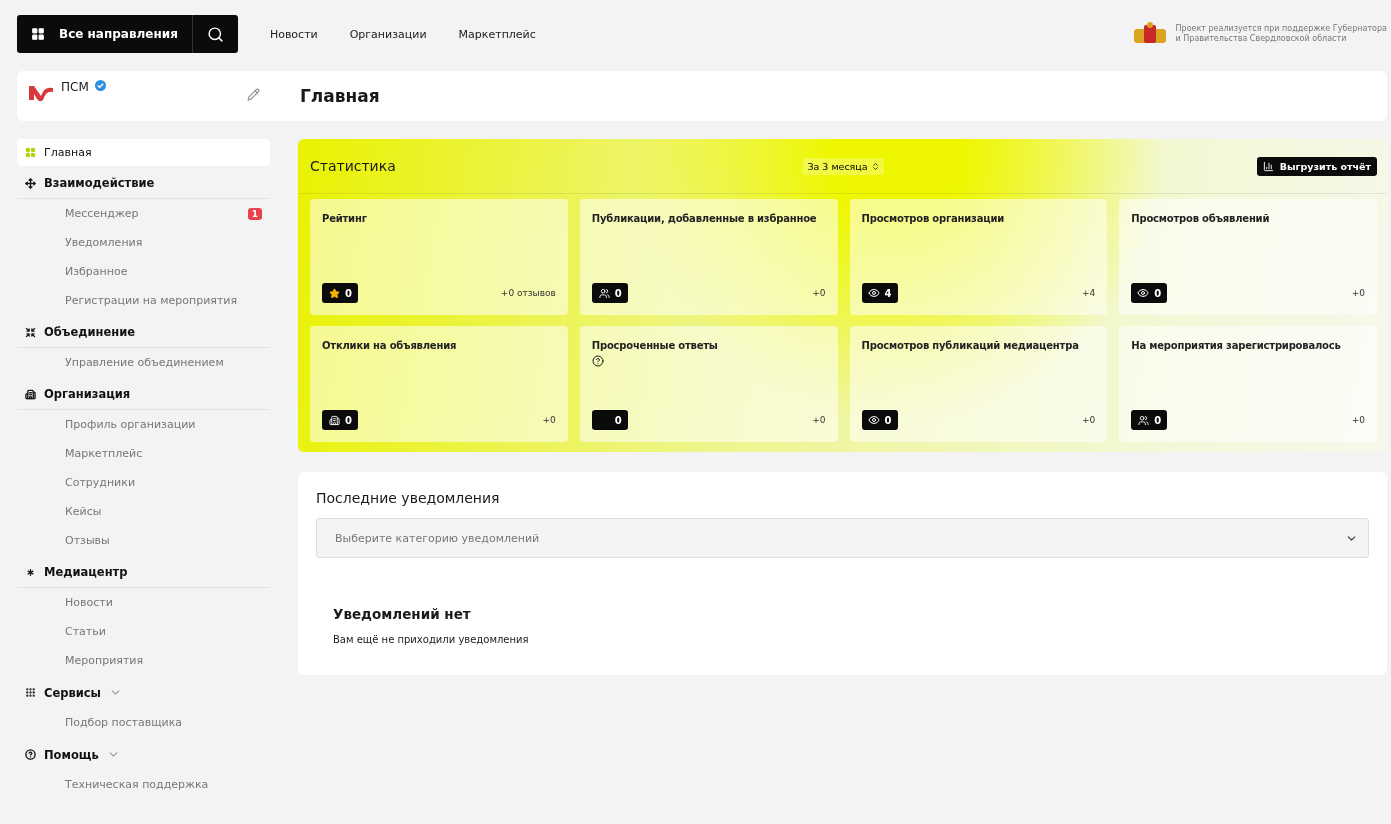 This screenshot has height=824, width=1391. What do you see at coordinates (1281, 34) in the screenshot?
I see `sponsor-text: Проект реализуется при поддержке Губернатора и Правительства Свердловской области` at bounding box center [1281, 34].